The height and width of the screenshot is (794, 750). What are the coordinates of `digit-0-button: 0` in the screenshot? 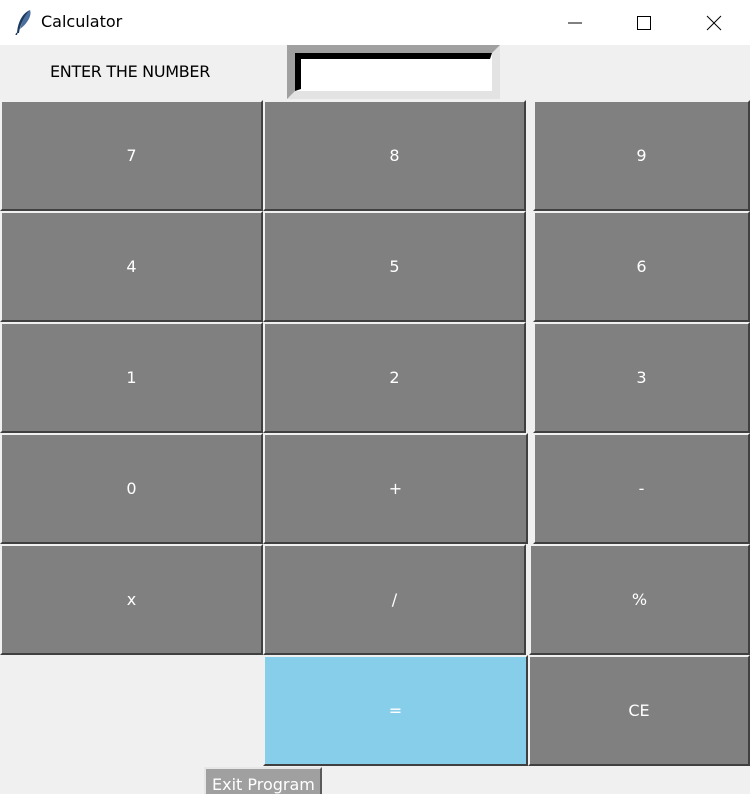 It's located at (131, 488).